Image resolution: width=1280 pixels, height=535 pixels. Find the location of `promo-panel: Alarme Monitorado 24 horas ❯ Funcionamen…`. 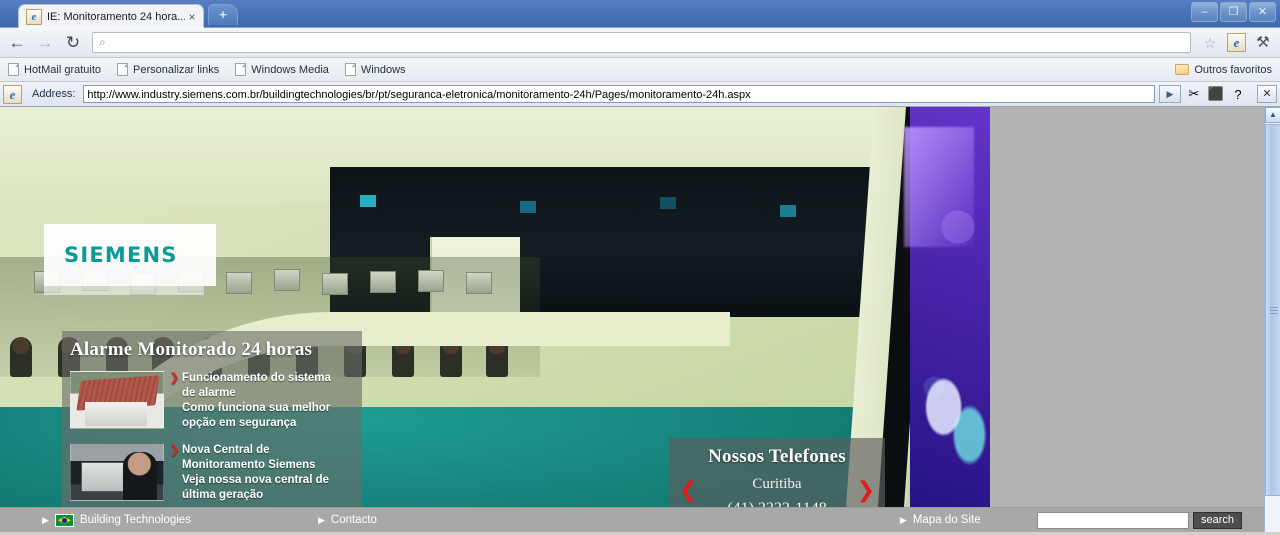

promo-panel: Alarme Monitorado 24 horas ❯ Funcionamen… is located at coordinates (212, 431).